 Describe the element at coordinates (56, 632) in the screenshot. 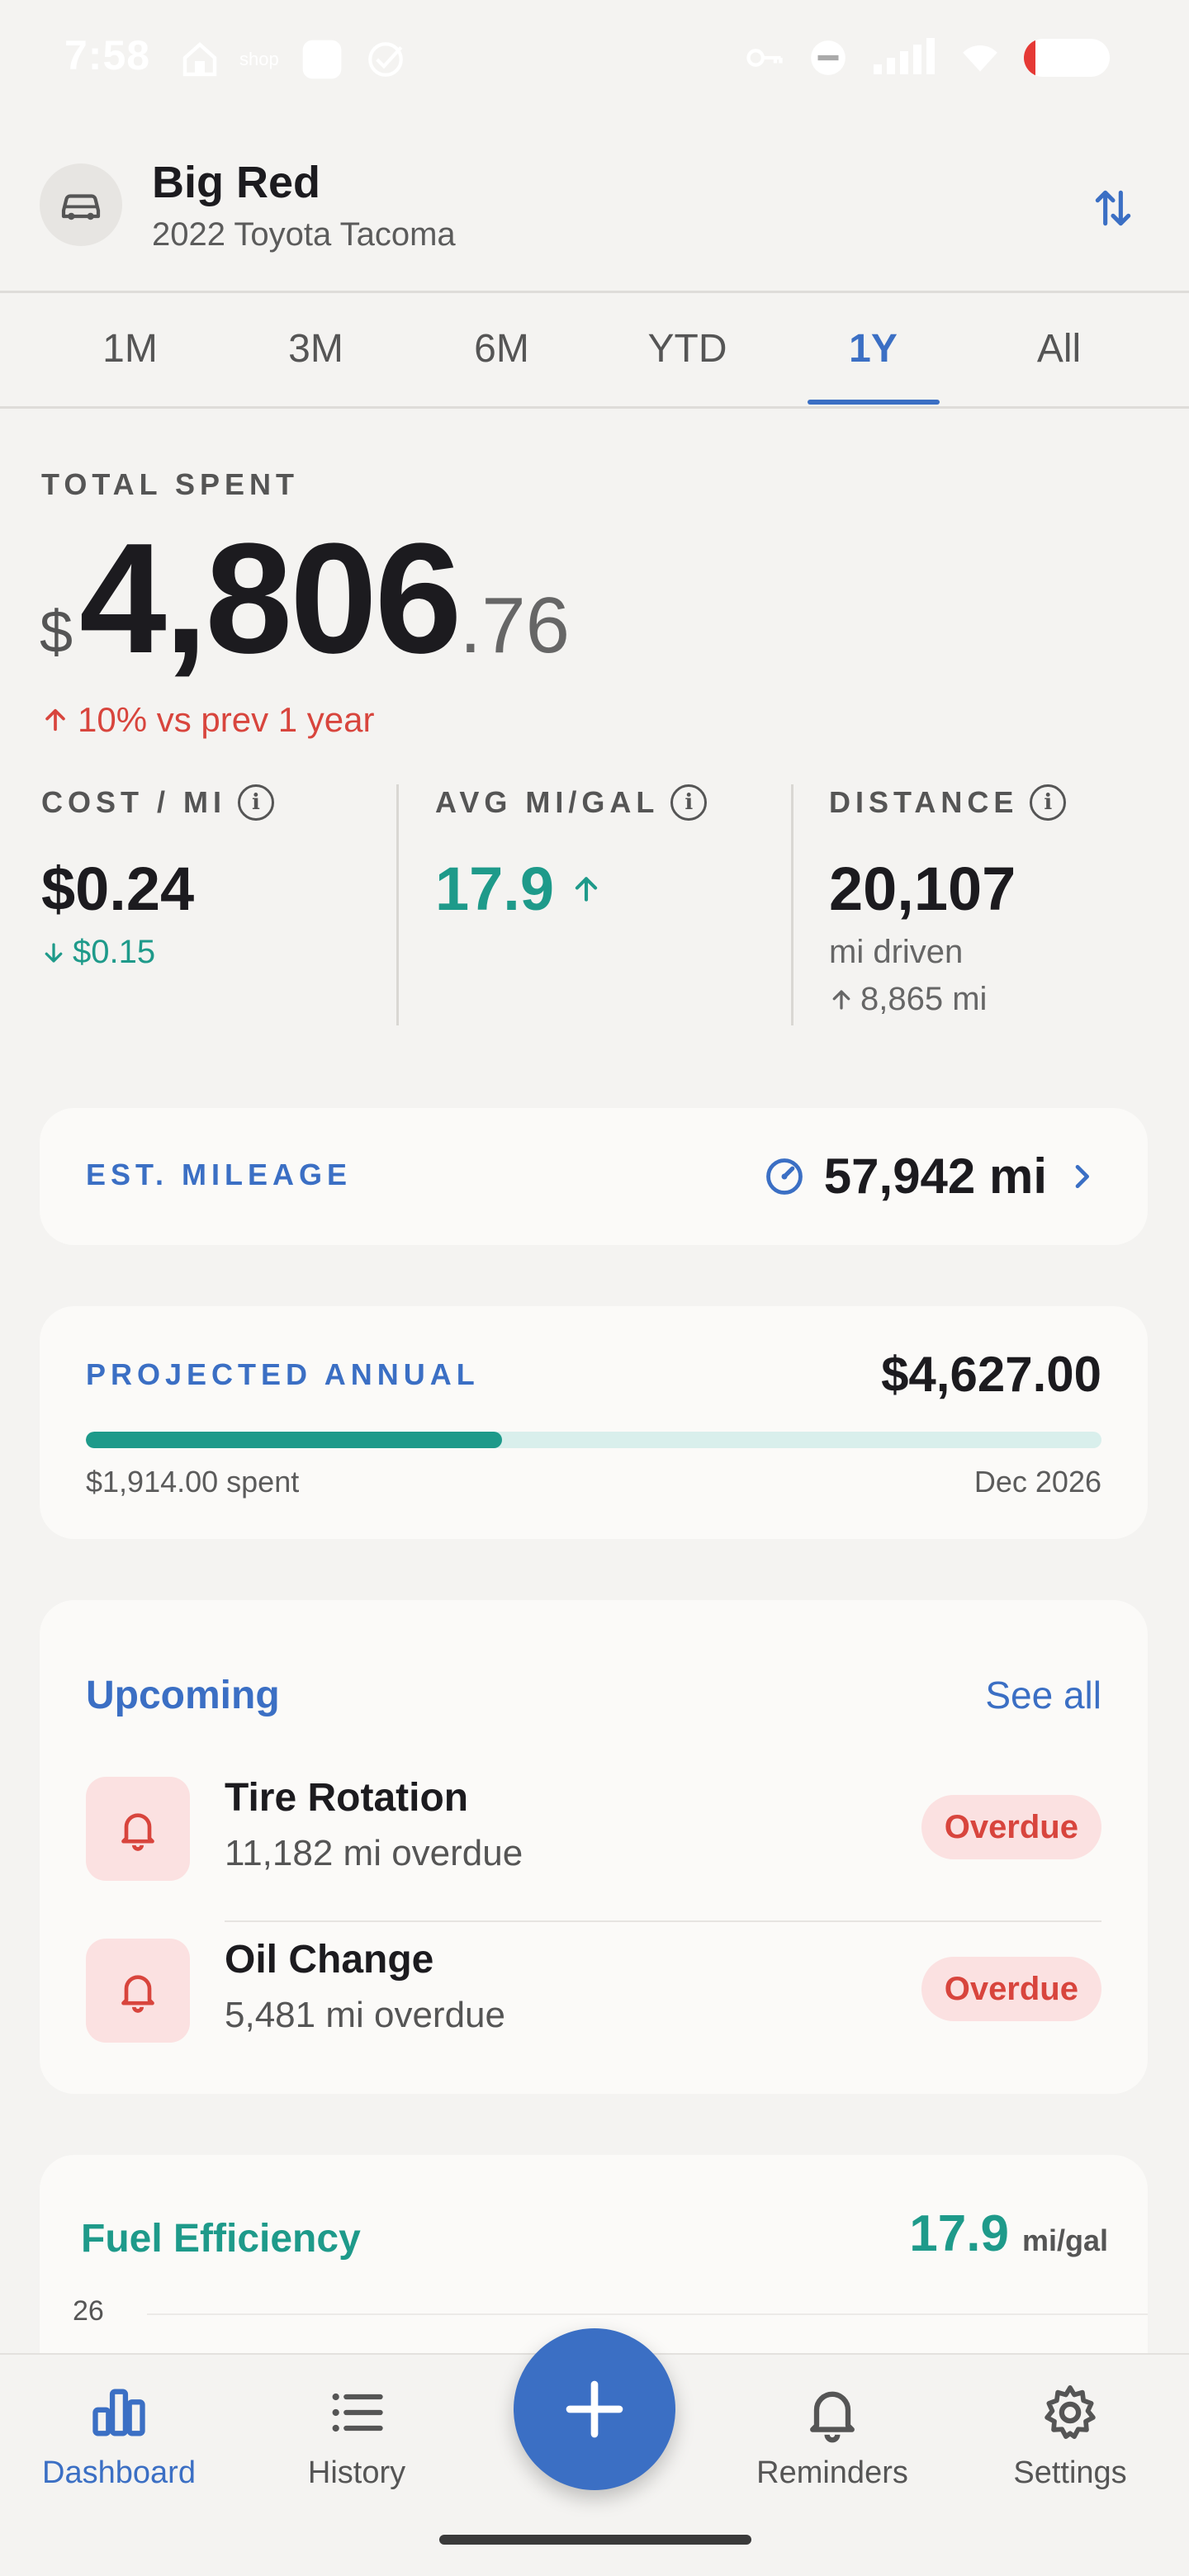

I see `currency-symbol: $` at that location.